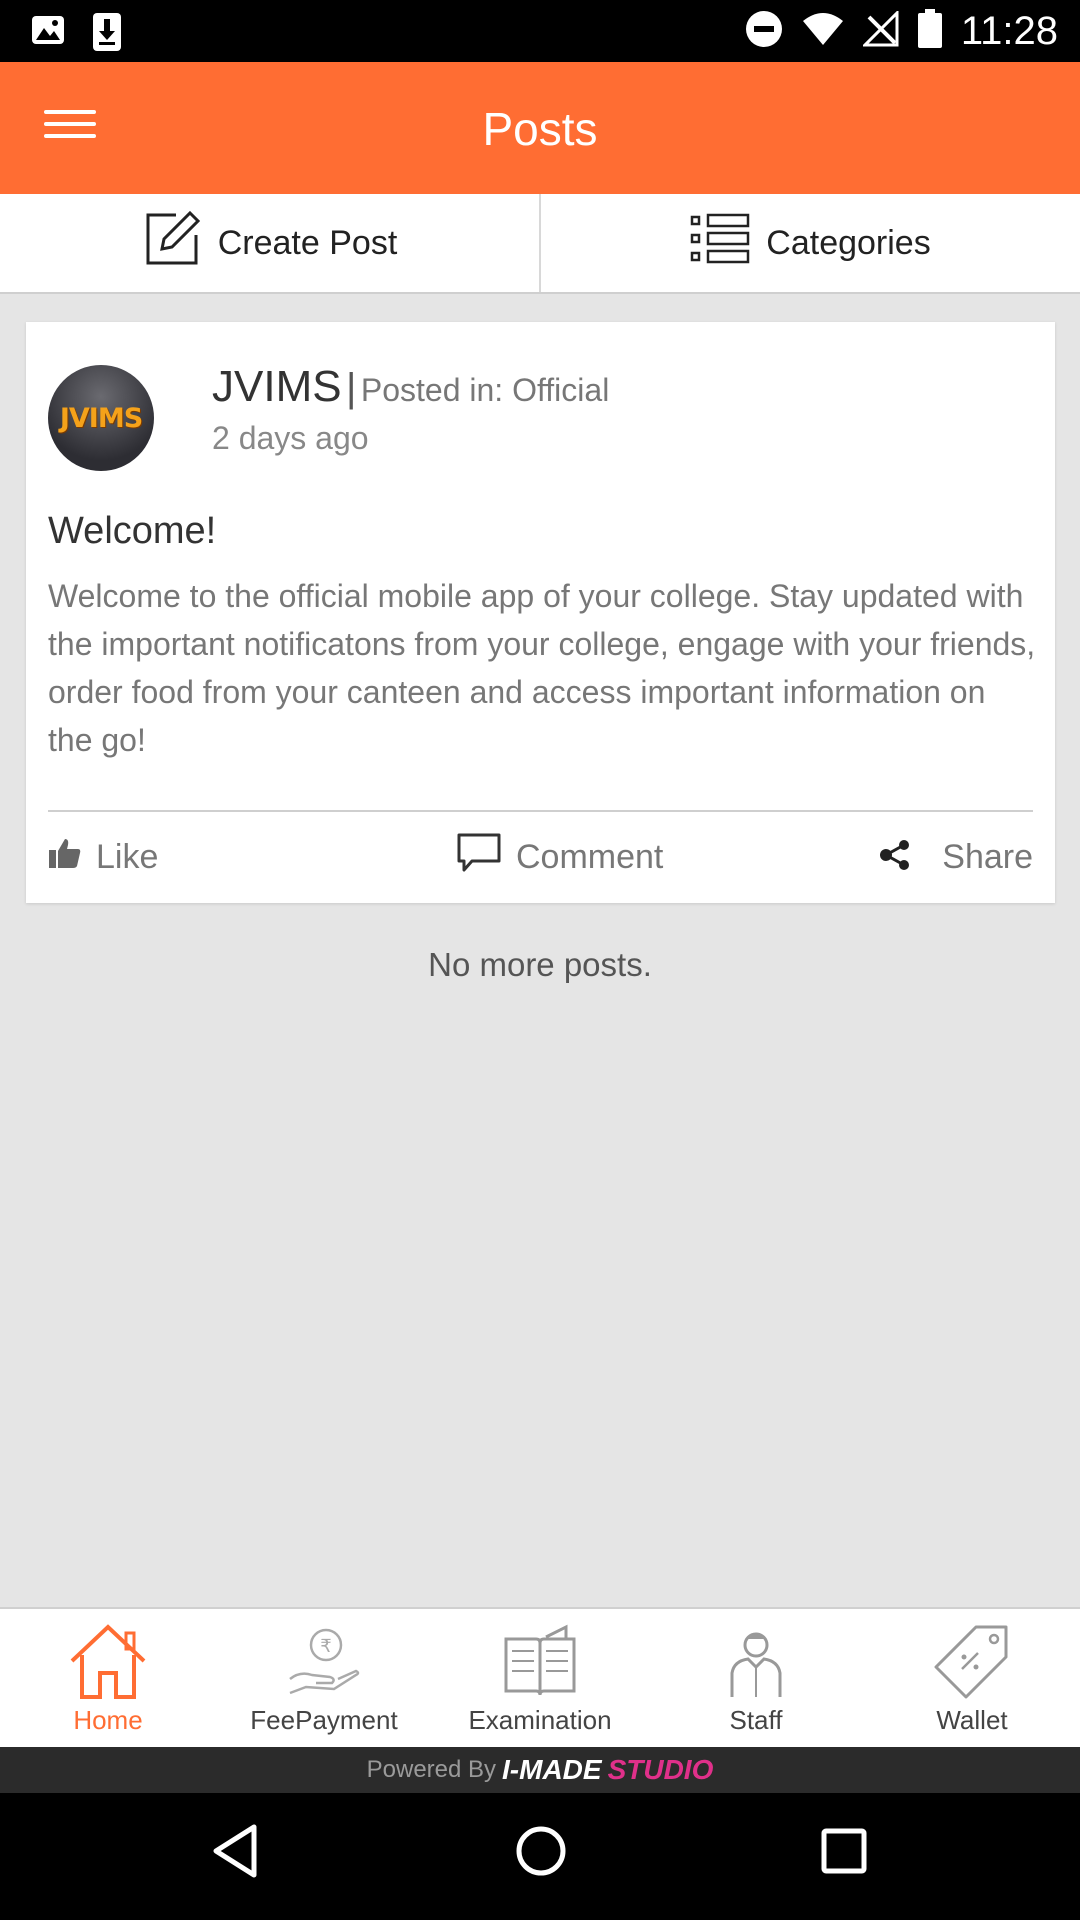 The height and width of the screenshot is (1920, 1080). I want to click on app-bar: Posts, so click(540, 128).